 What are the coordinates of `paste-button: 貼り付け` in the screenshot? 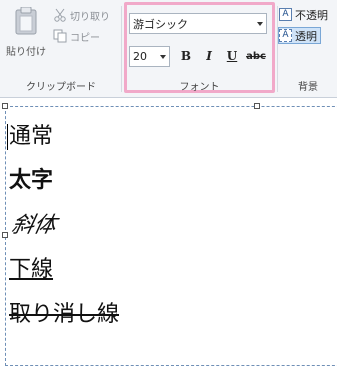 It's located at (26, 33).